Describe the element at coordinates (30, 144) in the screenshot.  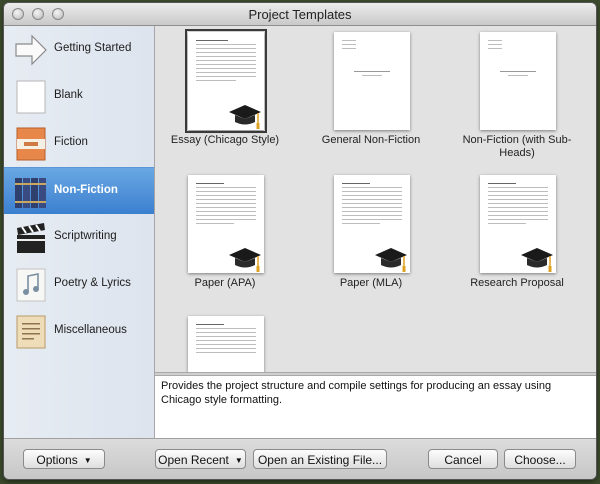
I see `book-icon` at that location.